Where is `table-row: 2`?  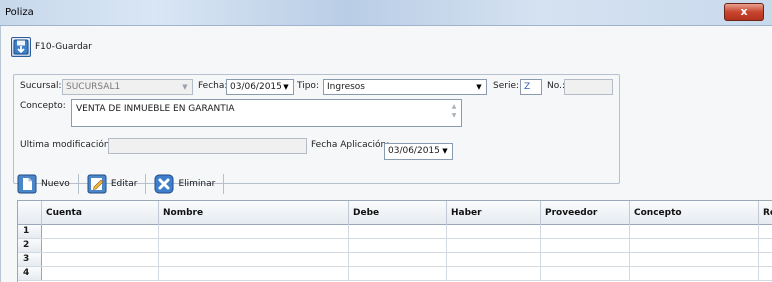
table-row: 2 is located at coordinates (395, 246).